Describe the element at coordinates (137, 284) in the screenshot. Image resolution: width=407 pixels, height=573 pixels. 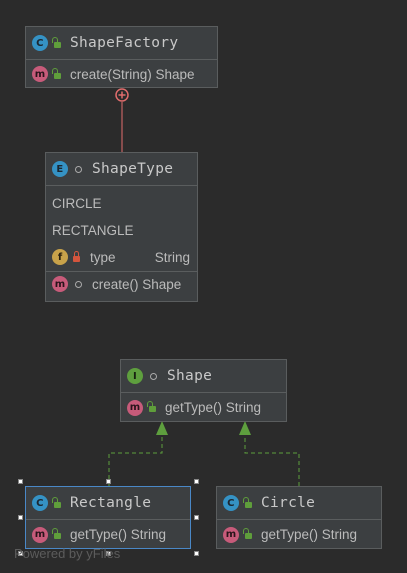
I see `method-label: create() Shape` at that location.